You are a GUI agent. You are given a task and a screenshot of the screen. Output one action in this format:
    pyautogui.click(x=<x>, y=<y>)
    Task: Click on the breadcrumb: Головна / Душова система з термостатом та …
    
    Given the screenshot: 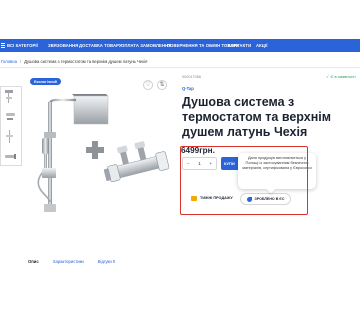 What is the action you would take?
    pyautogui.click(x=74, y=61)
    